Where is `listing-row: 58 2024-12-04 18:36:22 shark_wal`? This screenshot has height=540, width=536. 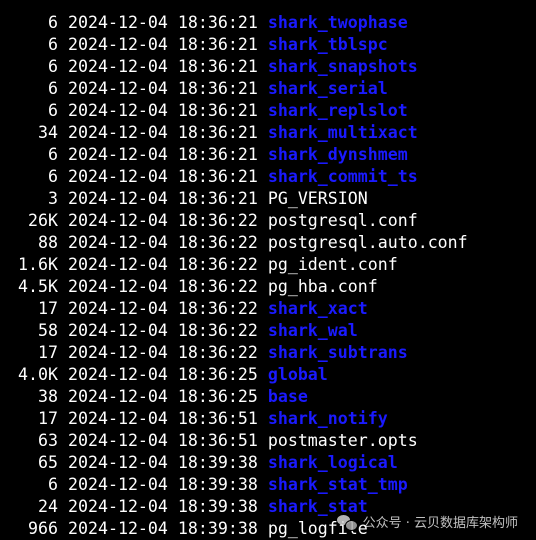 listing-row: 58 2024-12-04 18:36:22 shark_wal is located at coordinates (268, 331).